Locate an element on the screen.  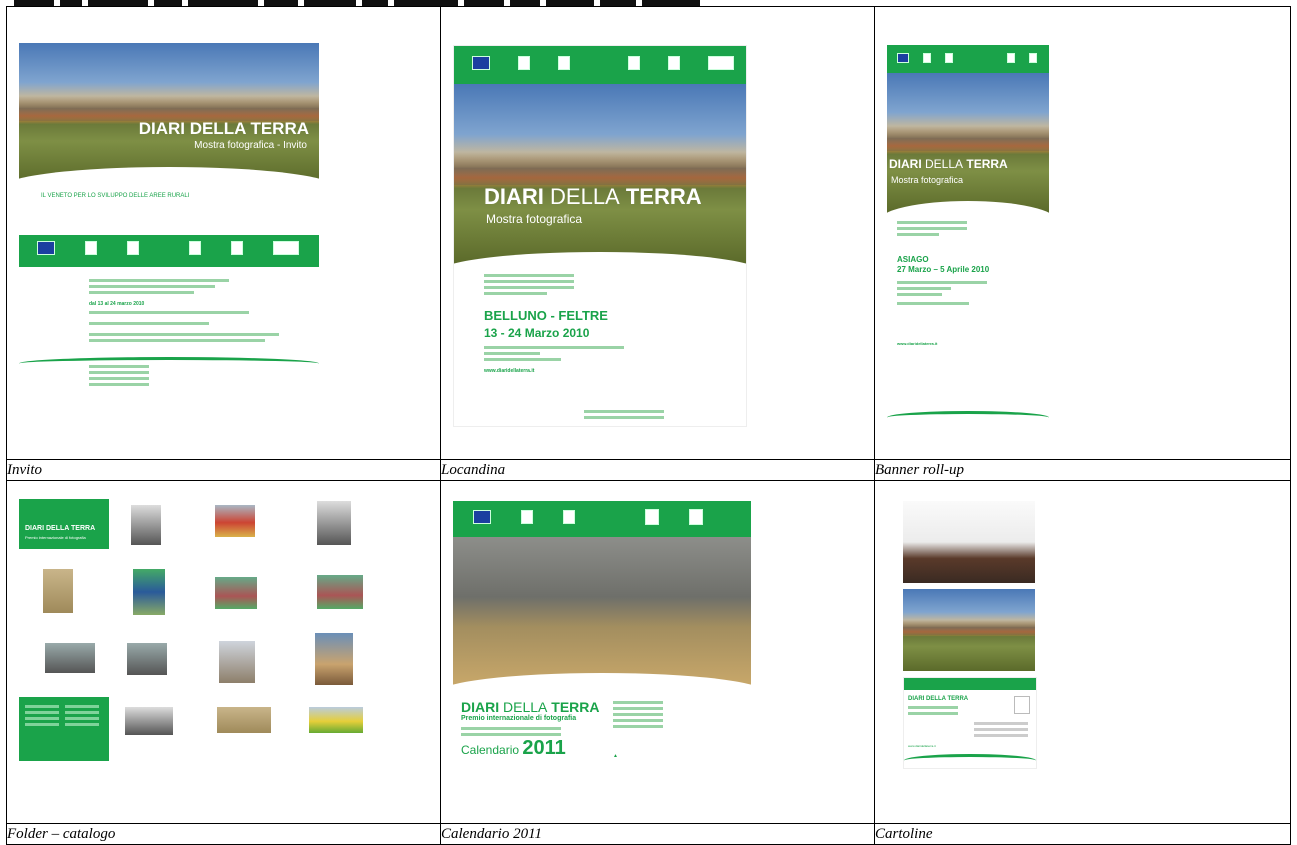
caption-invito: Invito is located at coordinates (223, 470).